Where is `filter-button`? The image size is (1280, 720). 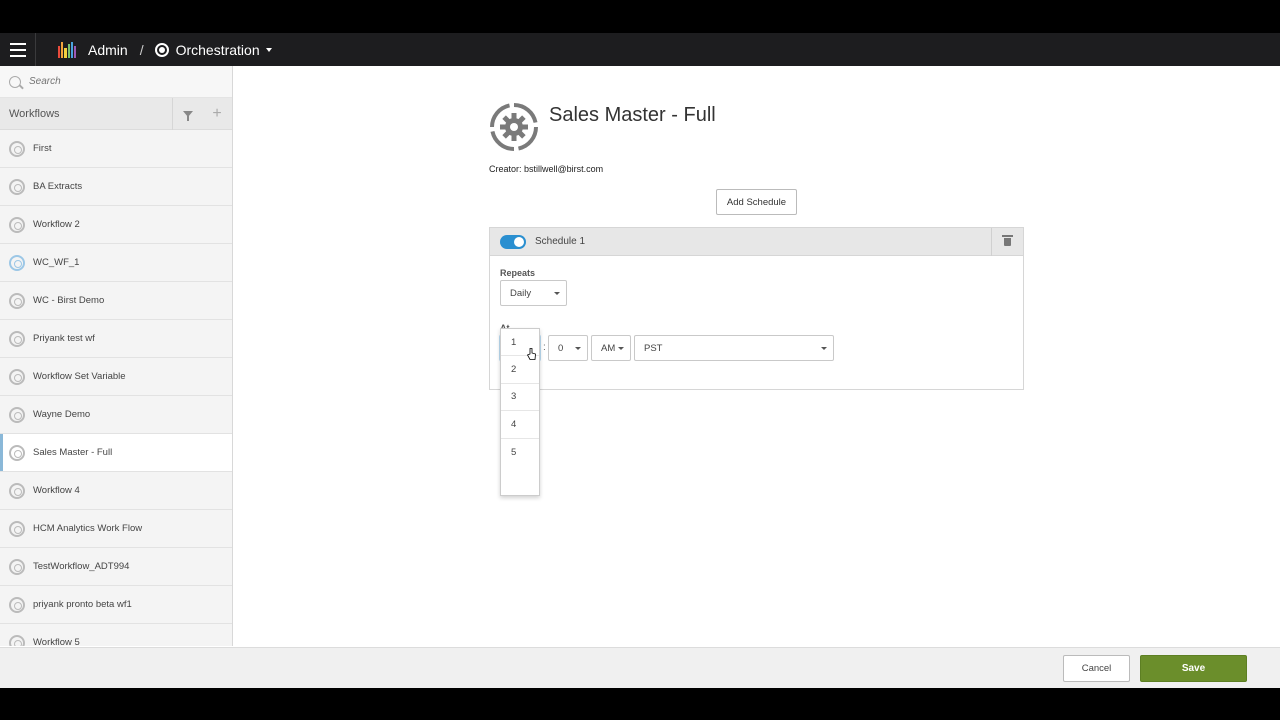
filter-button is located at coordinates (187, 113).